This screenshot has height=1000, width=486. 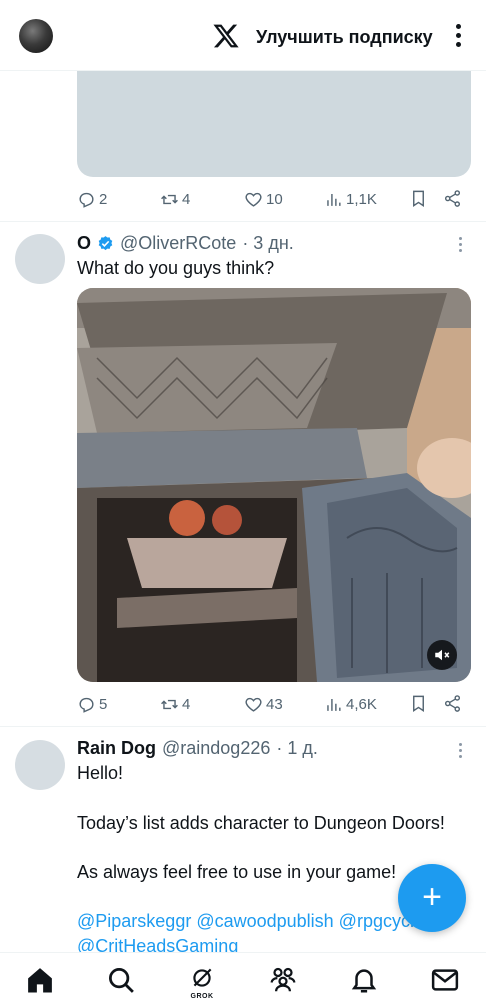 What do you see at coordinates (263, 704) in the screenshot?
I see `like-button: 43` at bounding box center [263, 704].